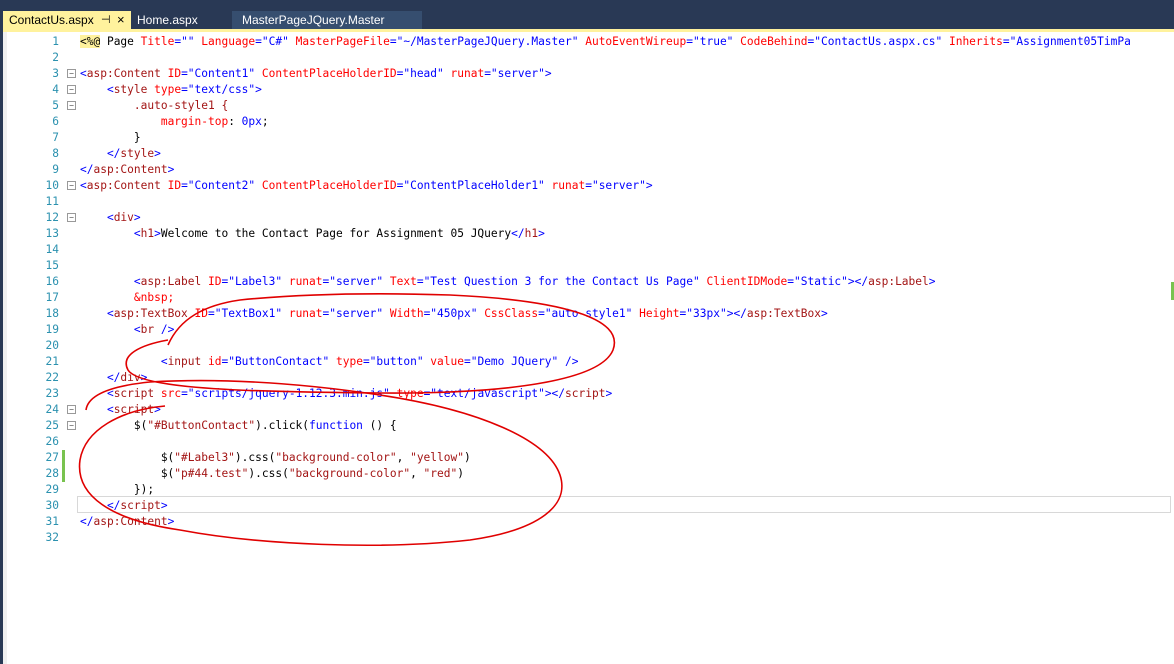 The height and width of the screenshot is (664, 1174). What do you see at coordinates (898, 281) in the screenshot?
I see `code-token: asp:Label` at bounding box center [898, 281].